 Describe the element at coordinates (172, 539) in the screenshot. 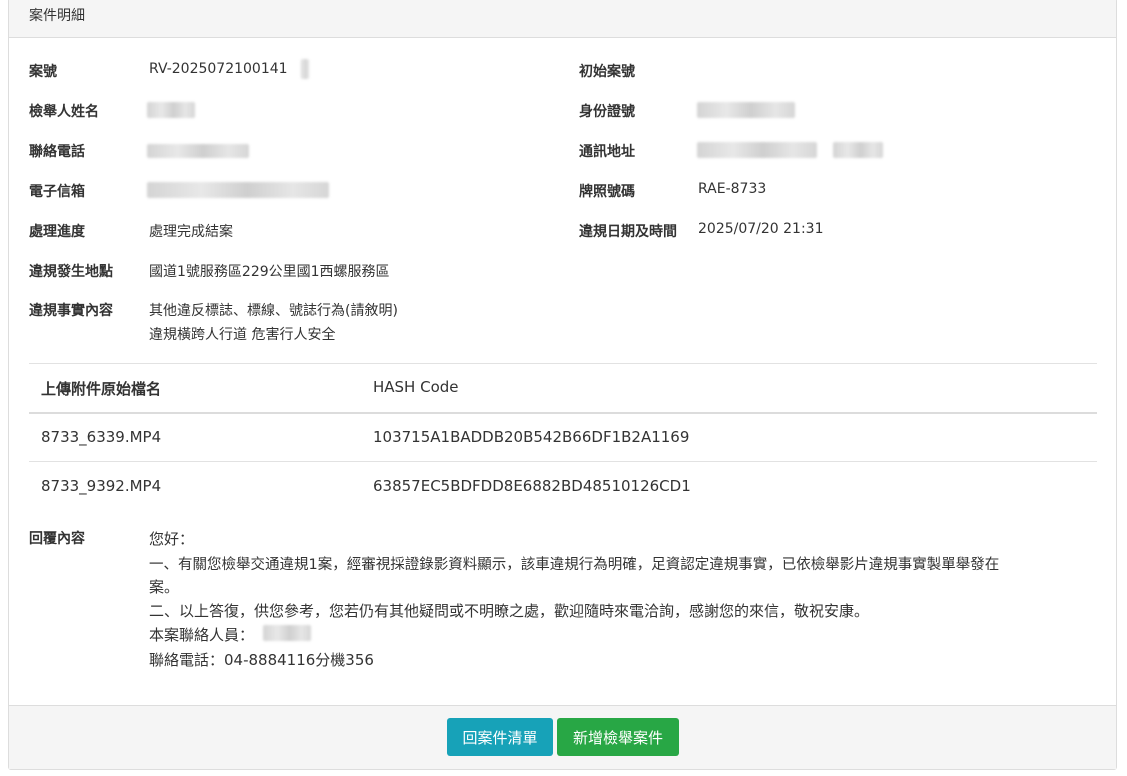

I see `reply-line-1: 您好：` at that location.